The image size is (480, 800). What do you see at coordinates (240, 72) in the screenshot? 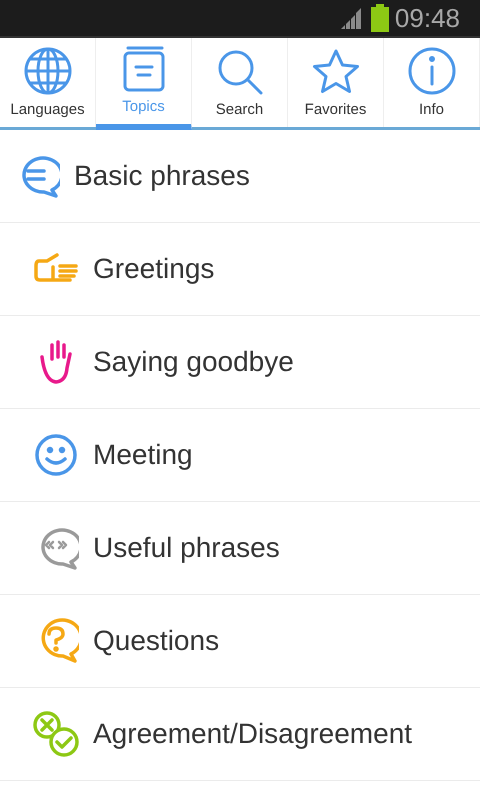
I see `search-icon` at bounding box center [240, 72].